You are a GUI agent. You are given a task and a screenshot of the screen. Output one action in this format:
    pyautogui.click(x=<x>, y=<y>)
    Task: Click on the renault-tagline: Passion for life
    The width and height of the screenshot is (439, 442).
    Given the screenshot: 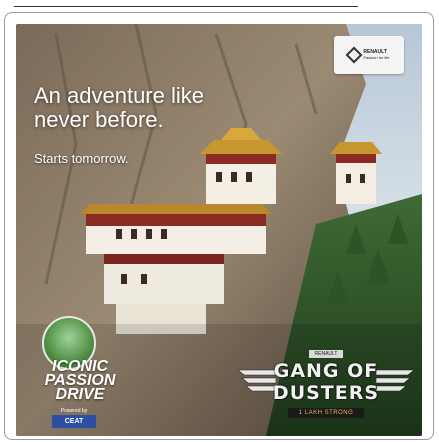 What is the action you would take?
    pyautogui.click(x=376, y=57)
    